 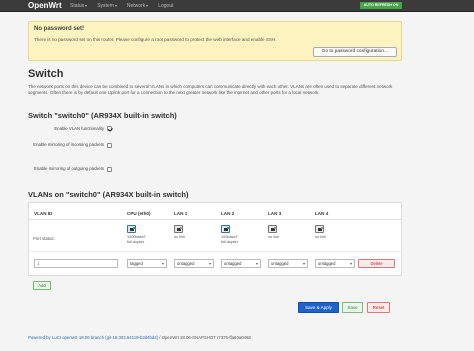 I want to click on row-divider, so click(x=215, y=251).